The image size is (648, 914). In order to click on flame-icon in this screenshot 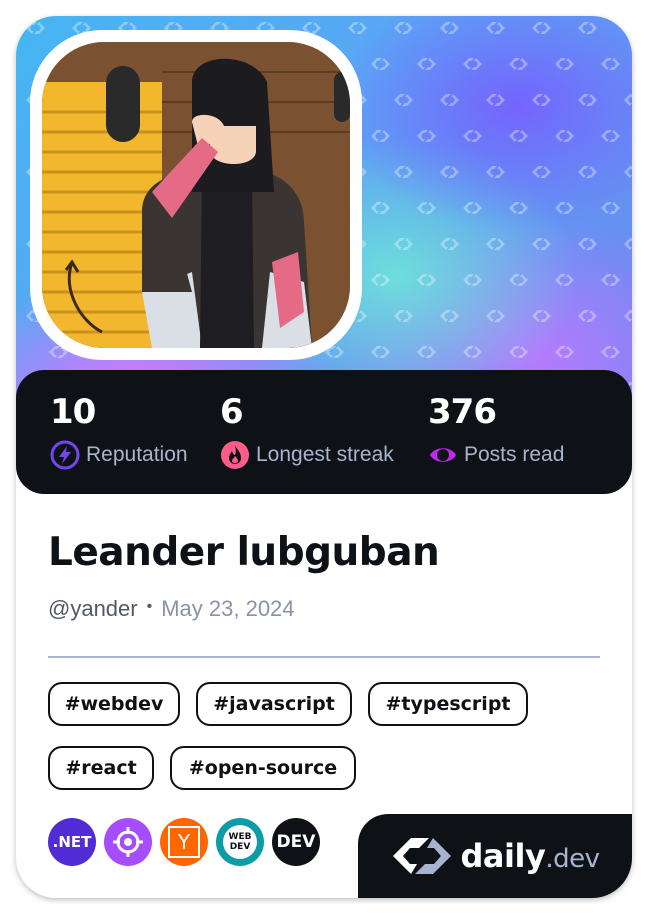, I will do `click(235, 455)`.